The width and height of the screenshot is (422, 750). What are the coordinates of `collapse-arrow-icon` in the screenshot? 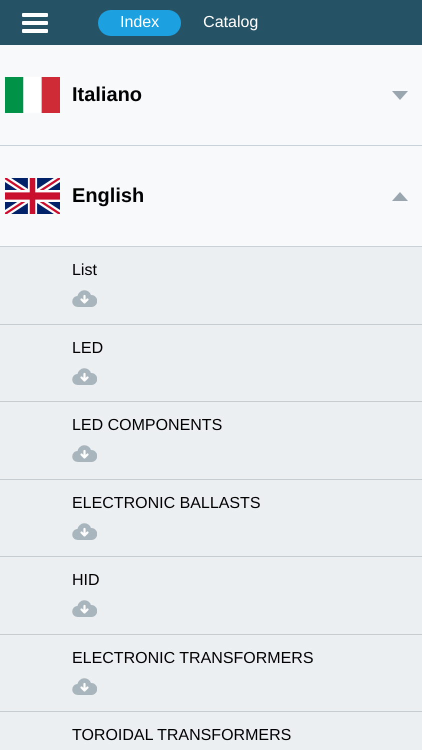 It's located at (400, 196).